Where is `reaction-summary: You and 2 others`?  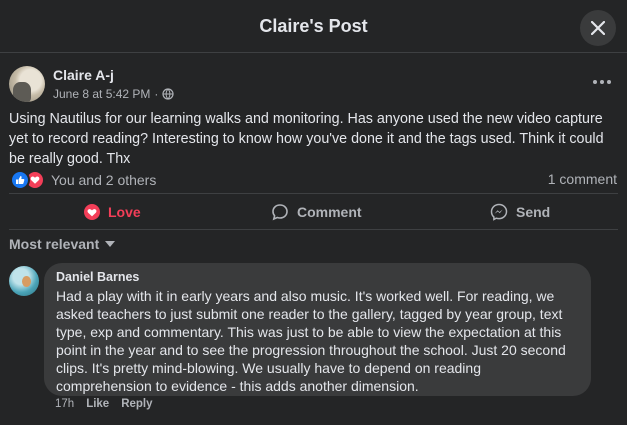 reaction-summary: You and 2 others is located at coordinates (83, 180).